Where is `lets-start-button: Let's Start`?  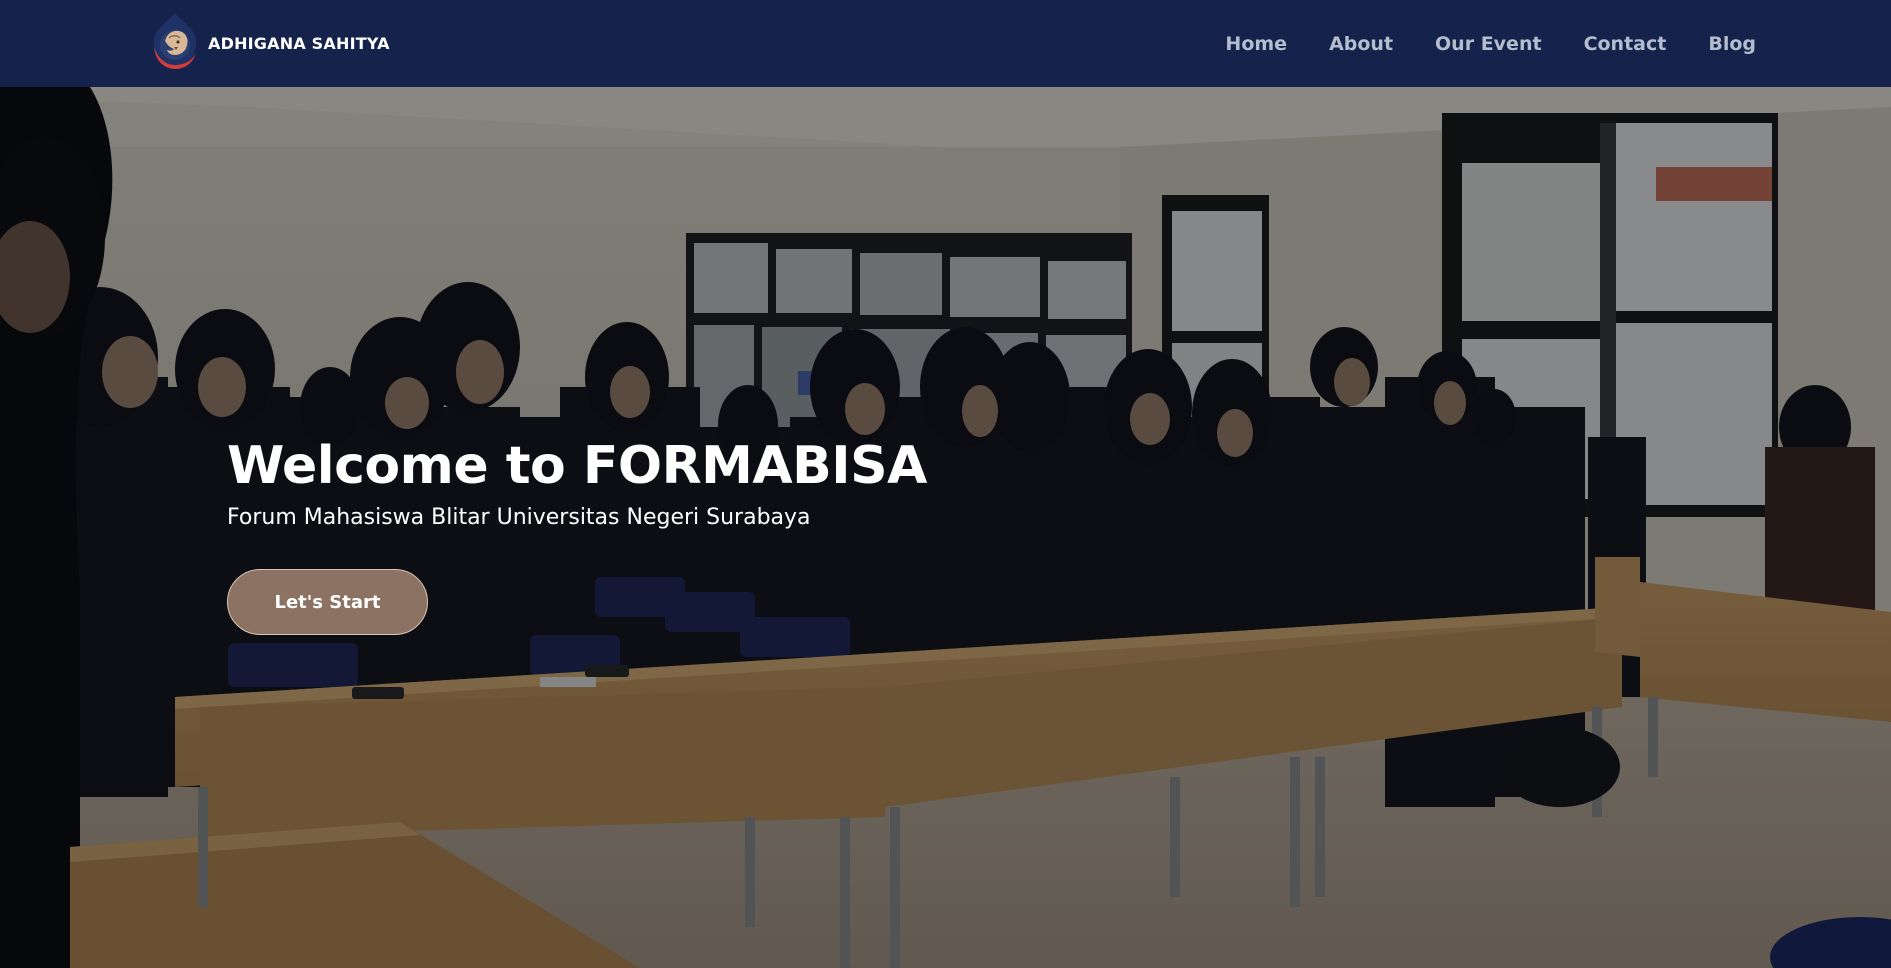
lets-start-button: Let's Start is located at coordinates (327, 602).